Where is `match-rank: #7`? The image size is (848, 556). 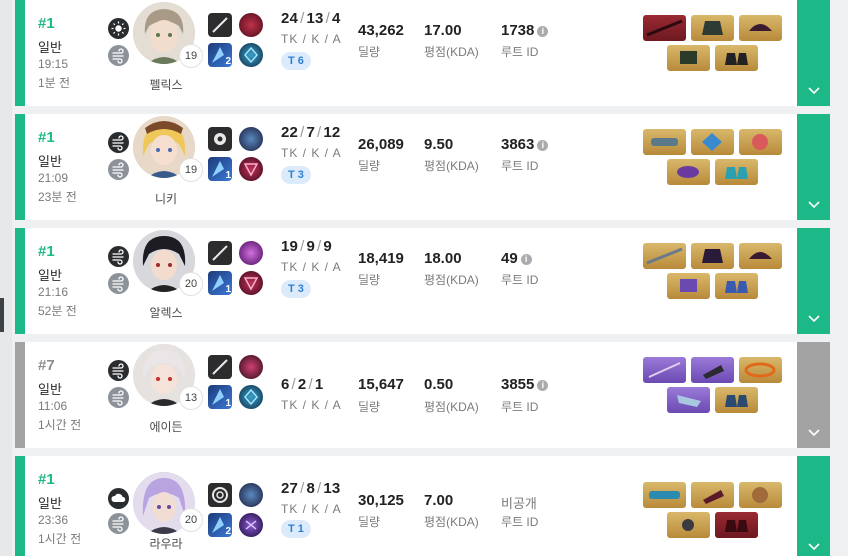 match-rank: #7 is located at coordinates (46, 365).